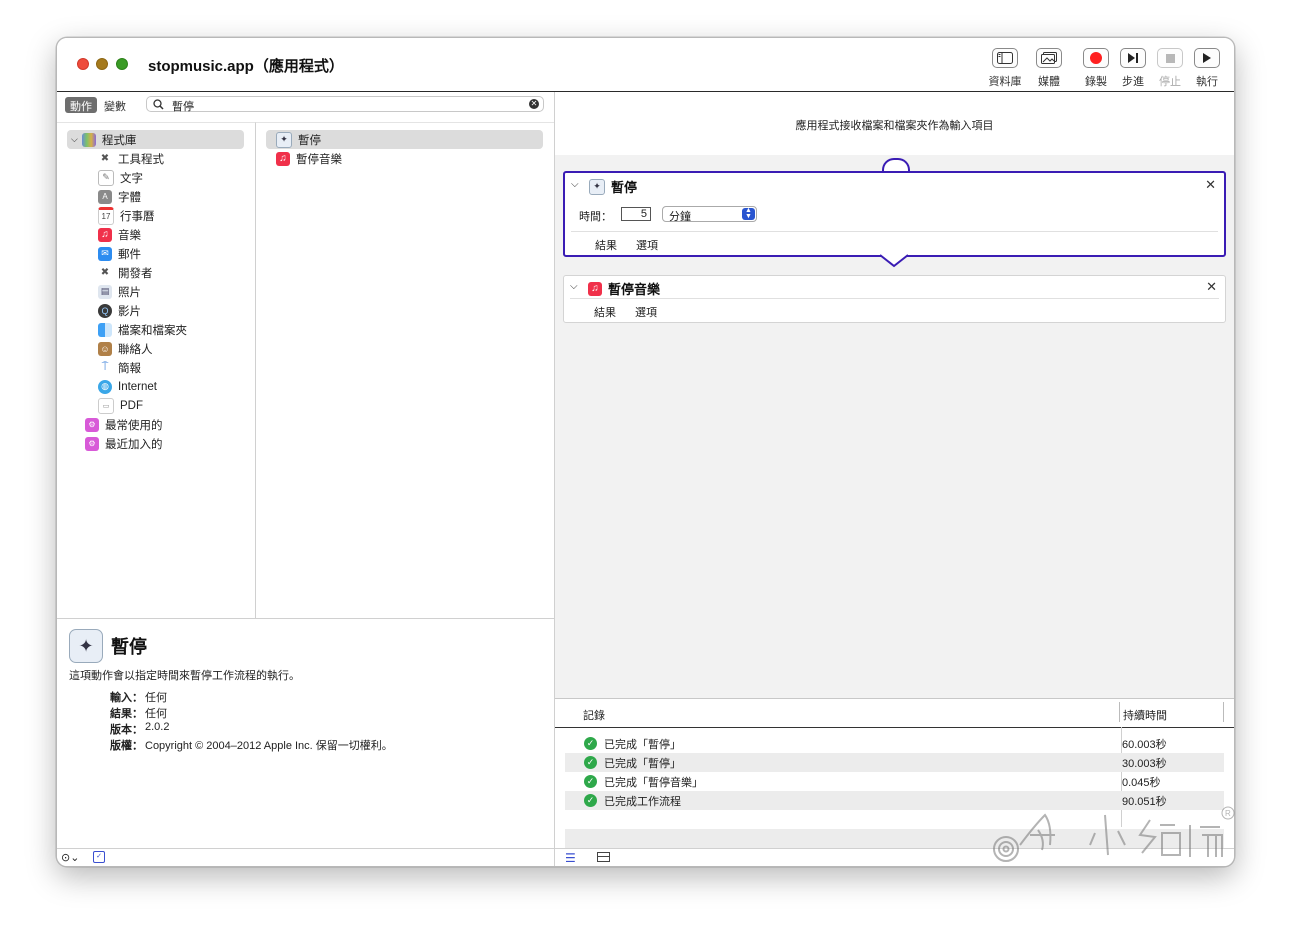 The height and width of the screenshot is (940, 1289). I want to click on pdf-icon: ▭, so click(106, 405).